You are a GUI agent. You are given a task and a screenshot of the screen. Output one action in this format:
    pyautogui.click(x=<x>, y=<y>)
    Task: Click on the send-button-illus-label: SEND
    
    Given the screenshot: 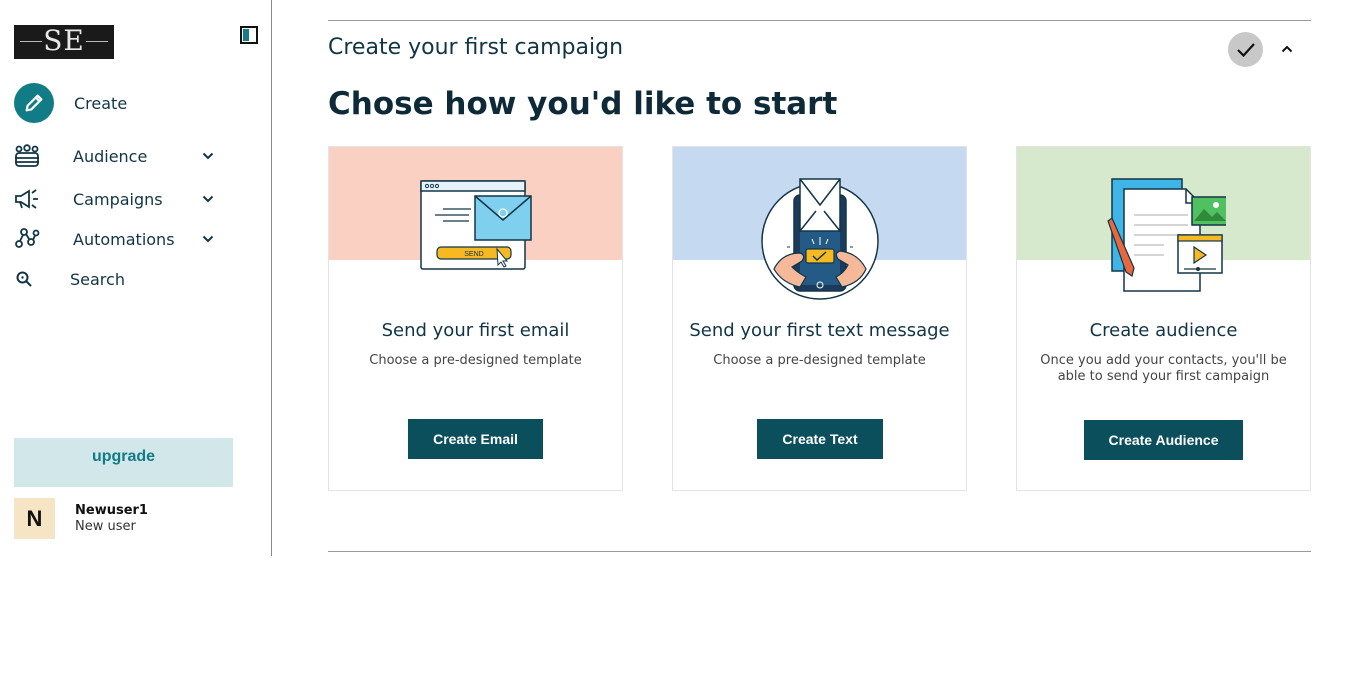 What is the action you would take?
    pyautogui.click(x=473, y=254)
    